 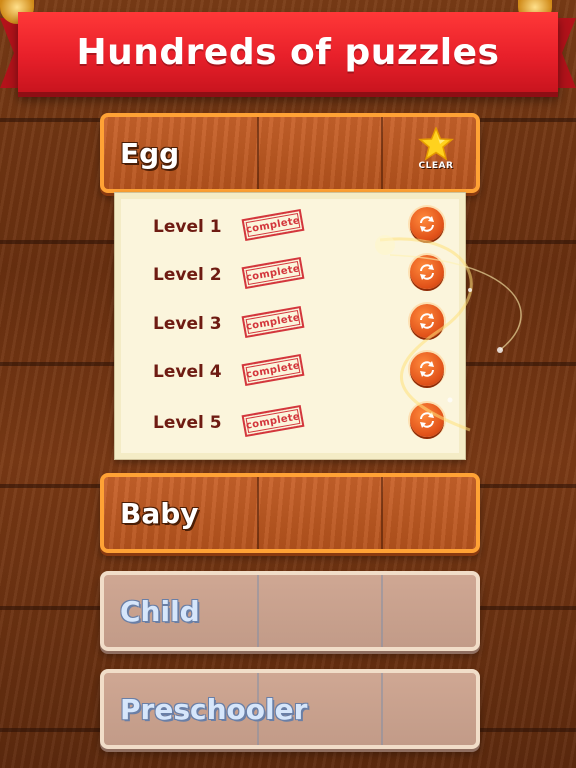 I want to click on level-label: Level 1, so click(x=187, y=227).